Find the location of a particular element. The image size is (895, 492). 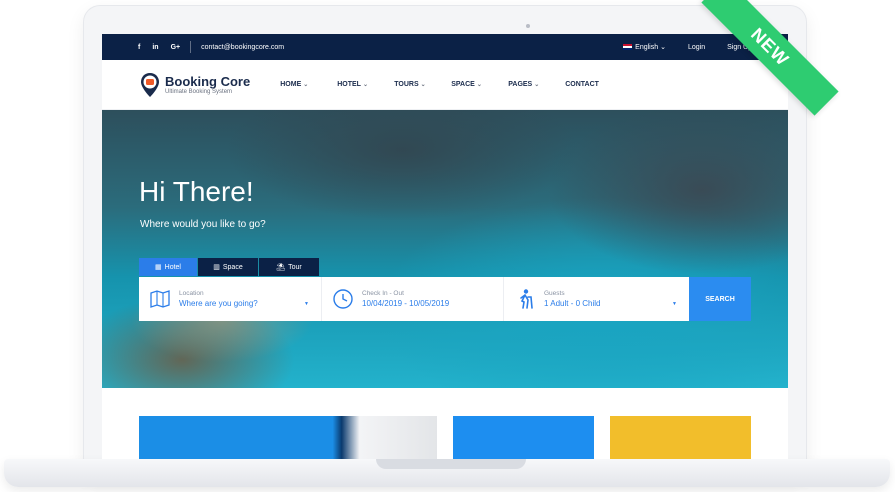

location-input: Where are you going? is located at coordinates (218, 303).